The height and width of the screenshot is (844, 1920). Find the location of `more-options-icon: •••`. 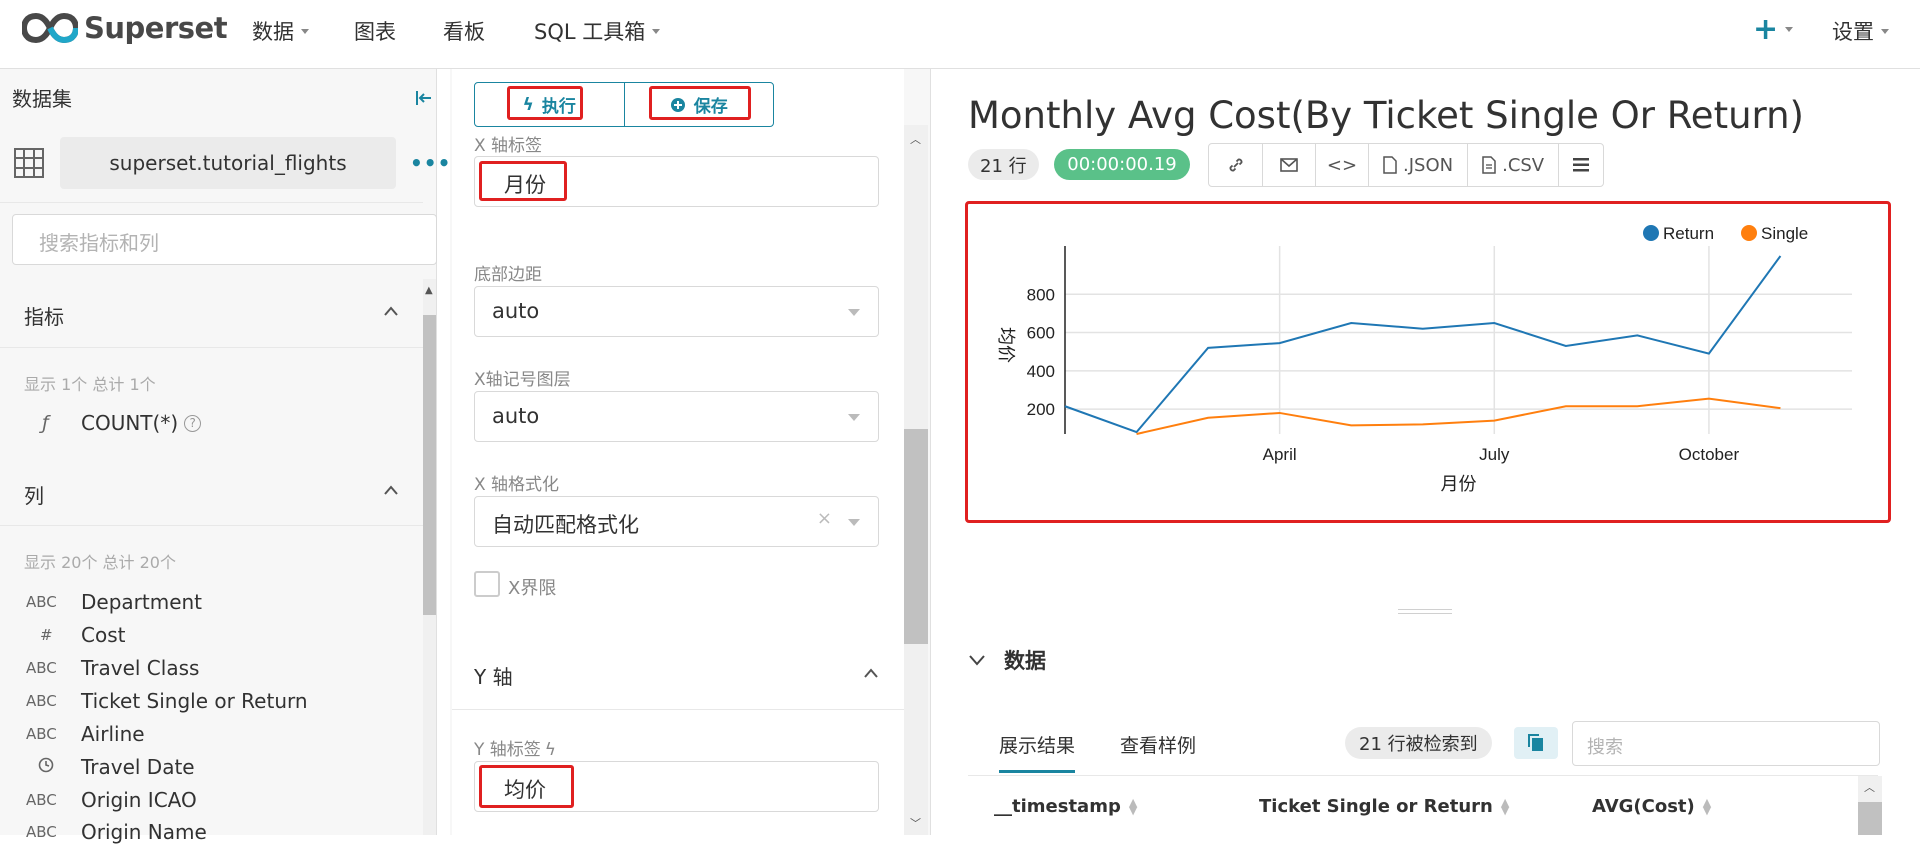

more-options-icon: ••• is located at coordinates (430, 163).